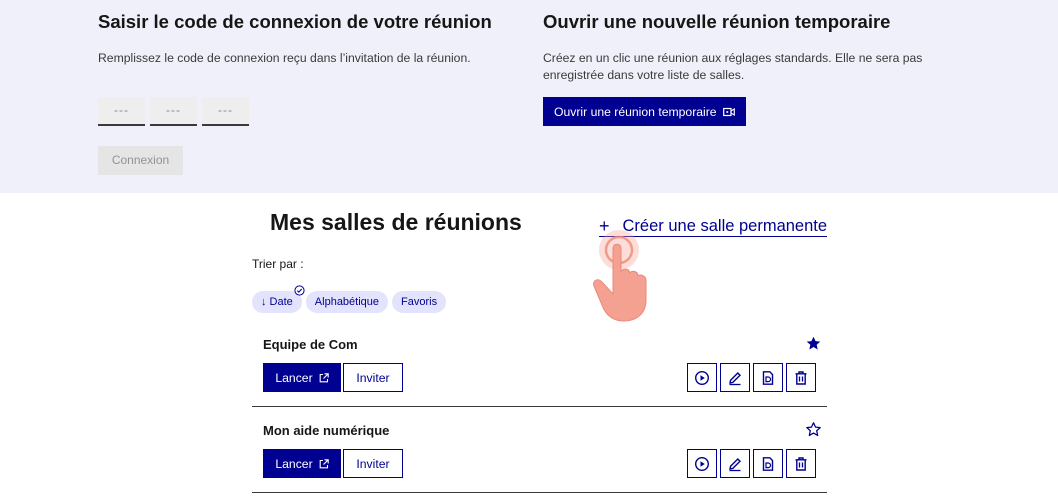 The image size is (1058, 500). I want to click on open-temporary-meeting-button: Ouvrir une réunion temporaire, so click(644, 111).